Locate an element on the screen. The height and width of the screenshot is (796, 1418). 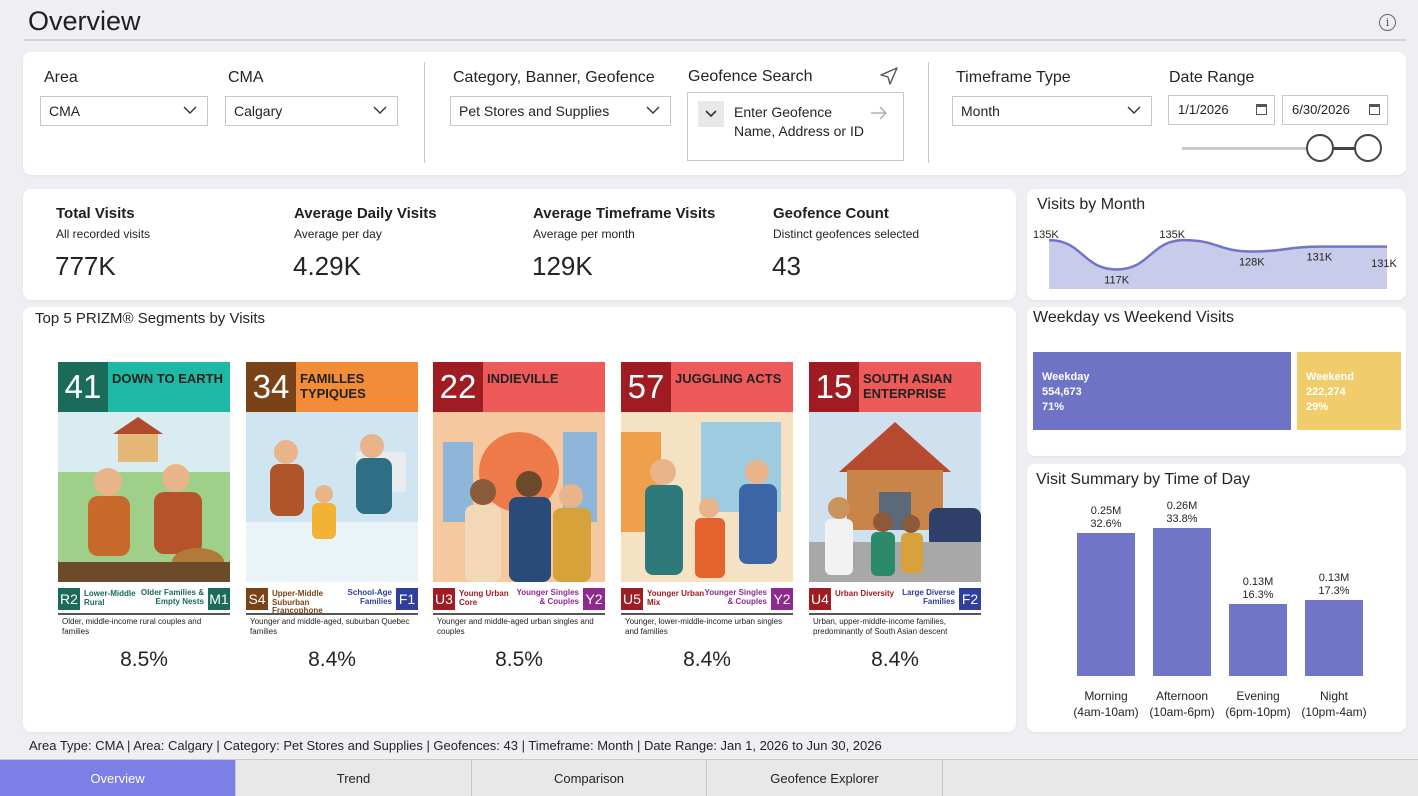
geofence-placeholder-line2: Name, Address or ID is located at coordinates (799, 131).